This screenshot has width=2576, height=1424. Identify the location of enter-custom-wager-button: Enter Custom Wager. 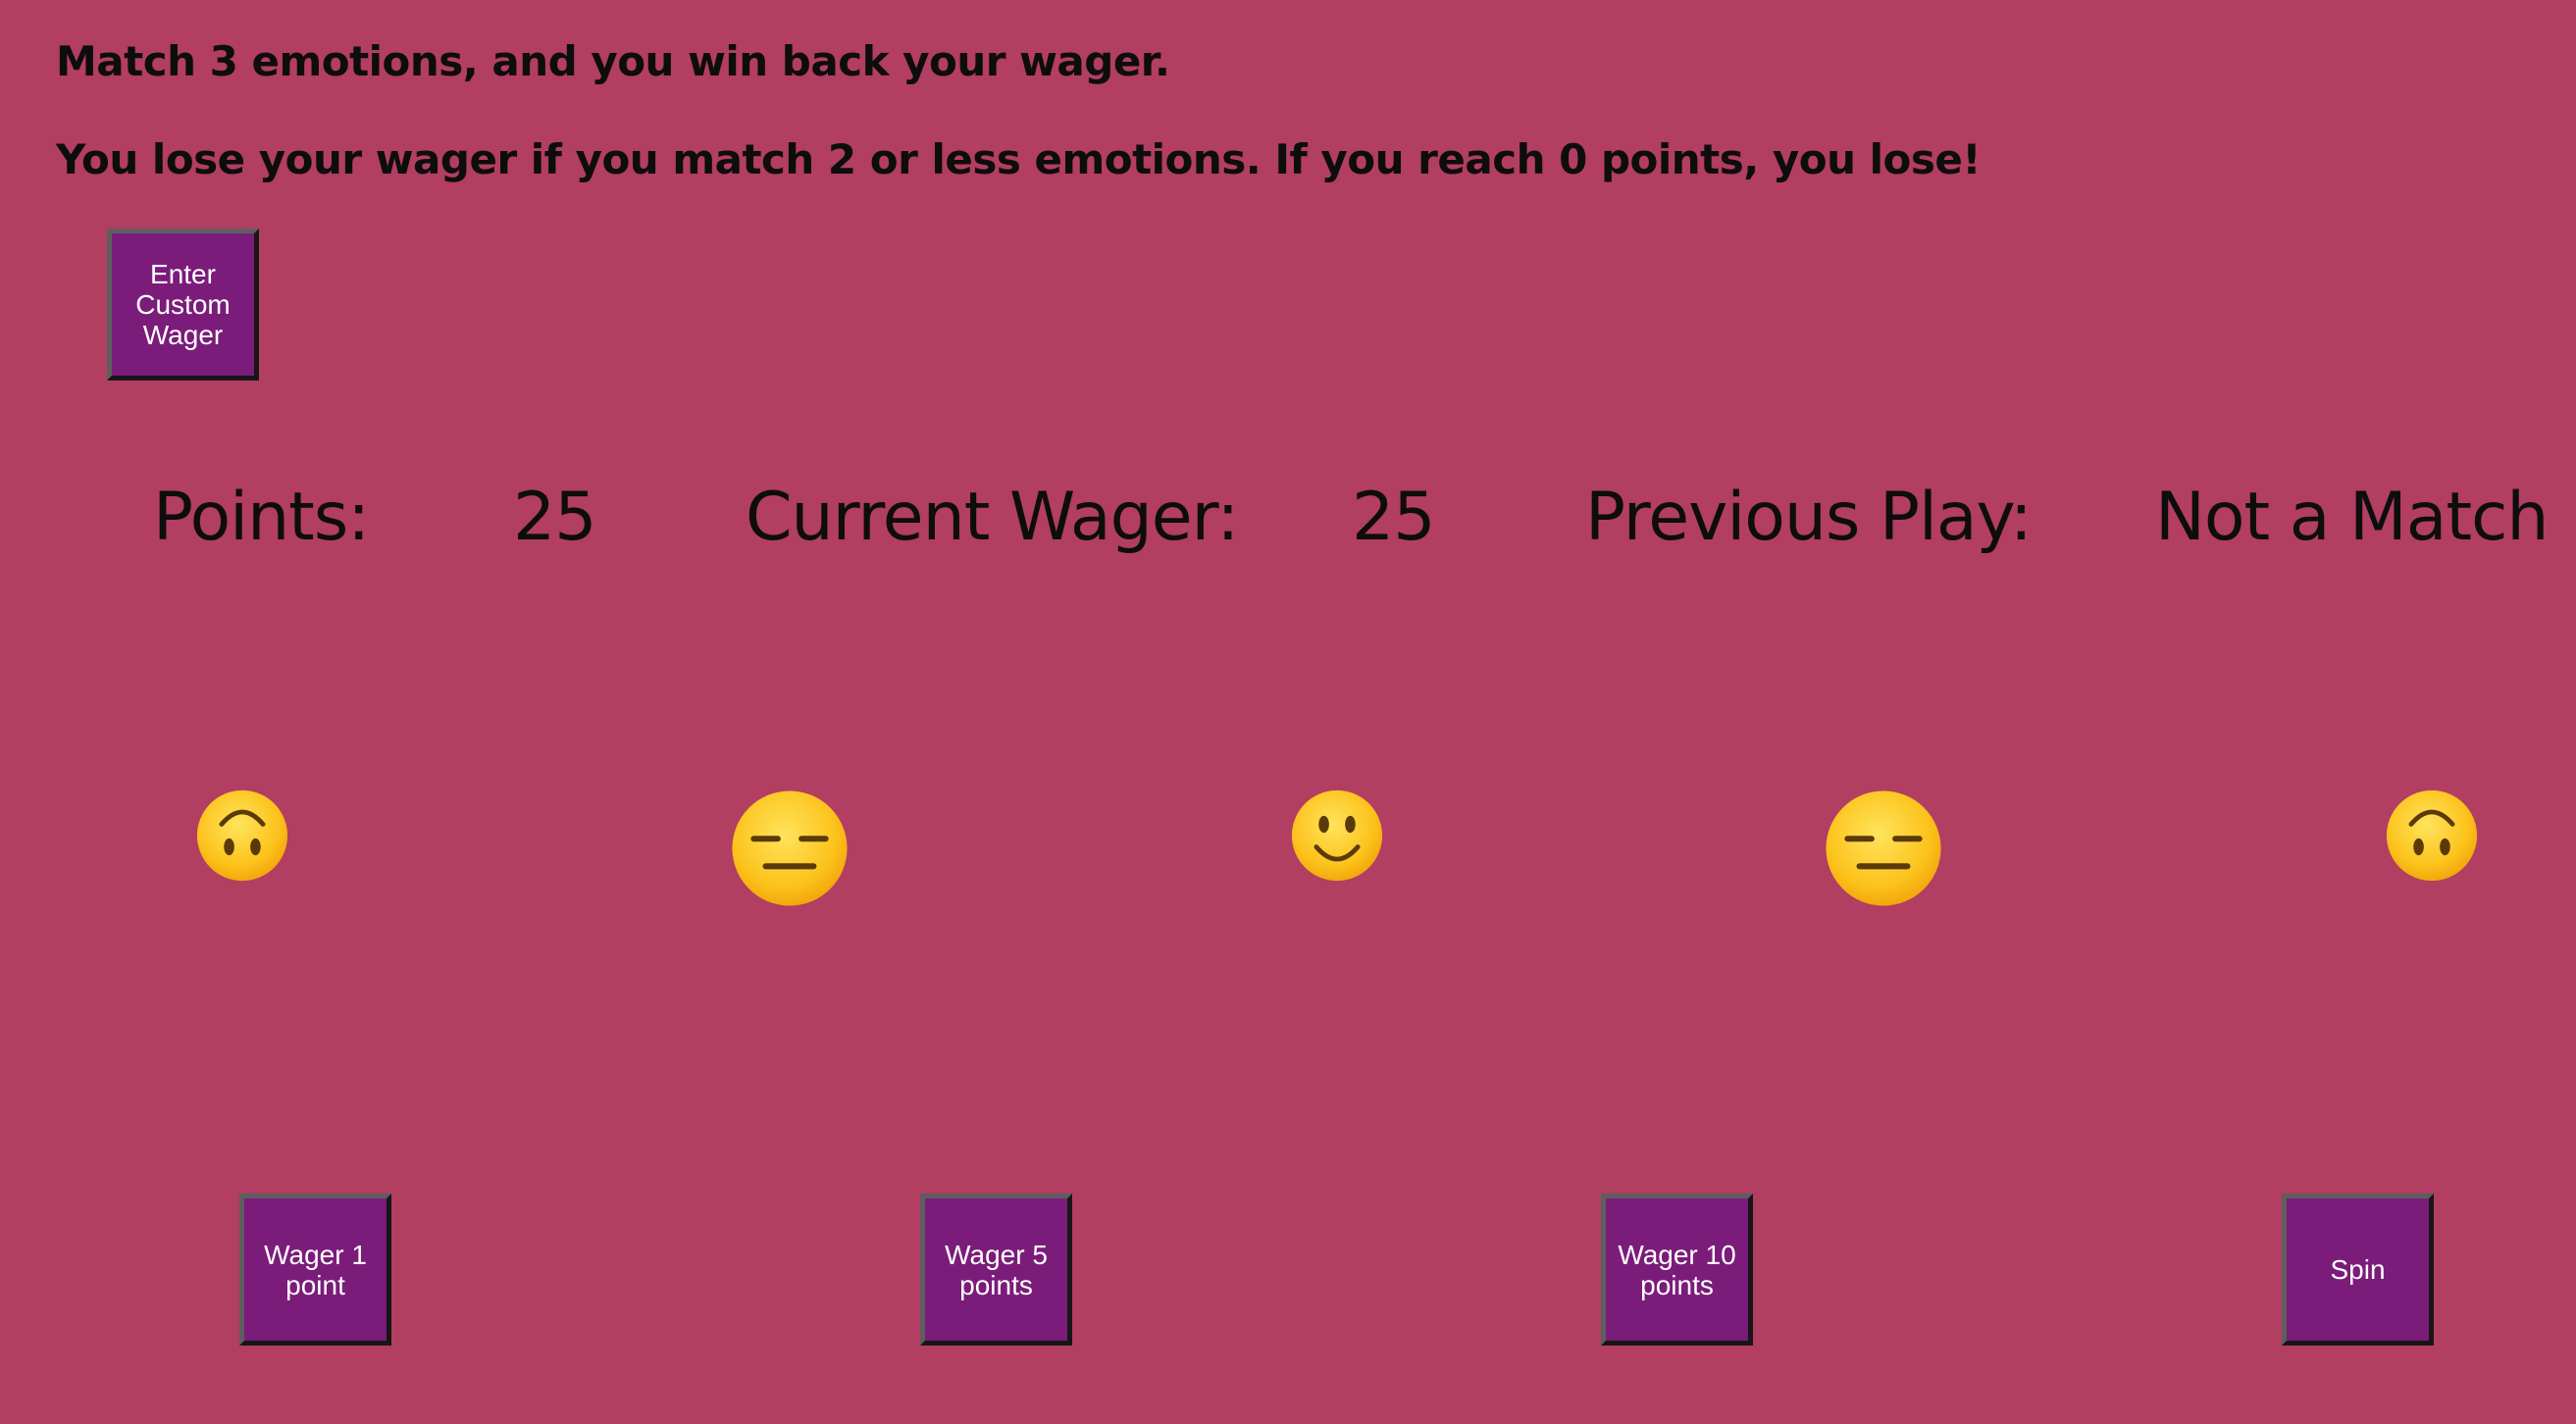
(183, 305).